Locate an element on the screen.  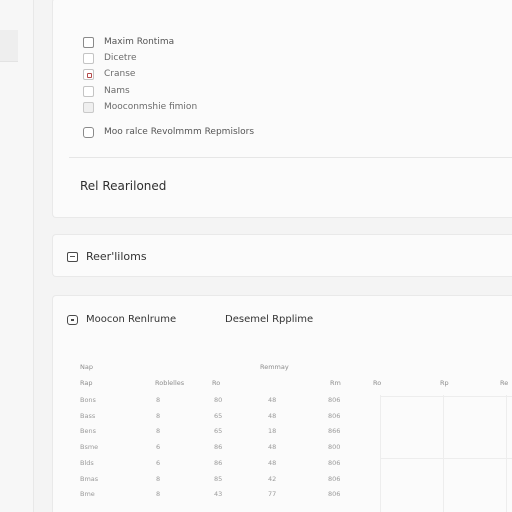
filter-option-4: Mooconmshie fimion is located at coordinates (140, 107).